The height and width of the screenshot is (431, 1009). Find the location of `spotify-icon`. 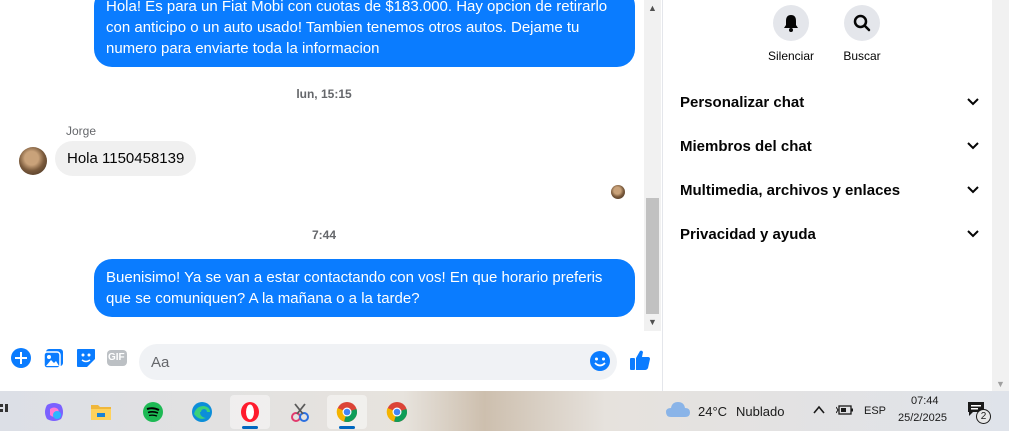

spotify-icon is located at coordinates (153, 412).